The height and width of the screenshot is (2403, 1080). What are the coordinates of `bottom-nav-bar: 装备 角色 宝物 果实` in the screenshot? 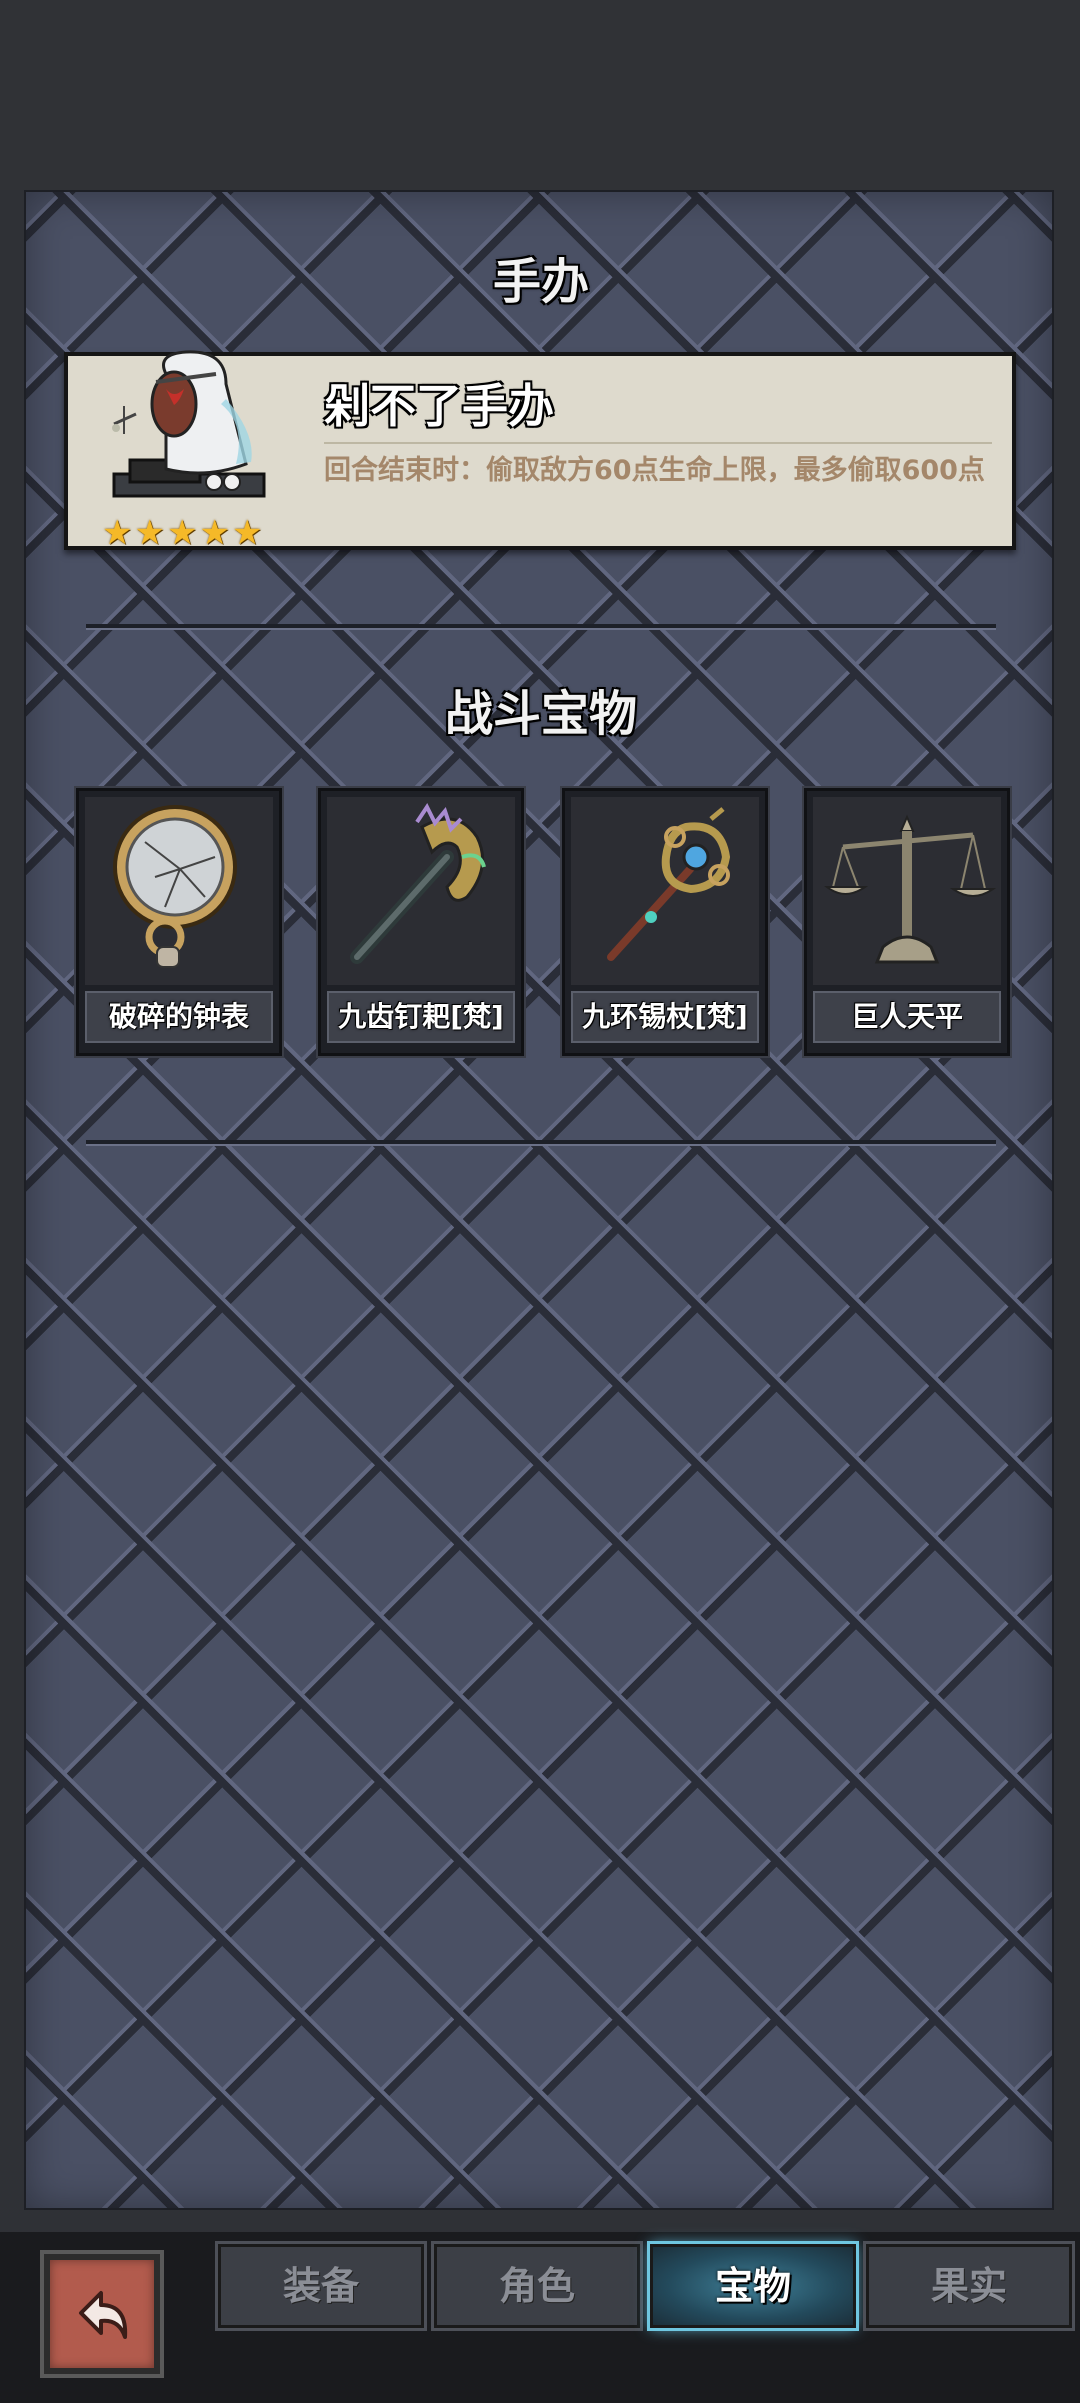 It's located at (540, 2317).